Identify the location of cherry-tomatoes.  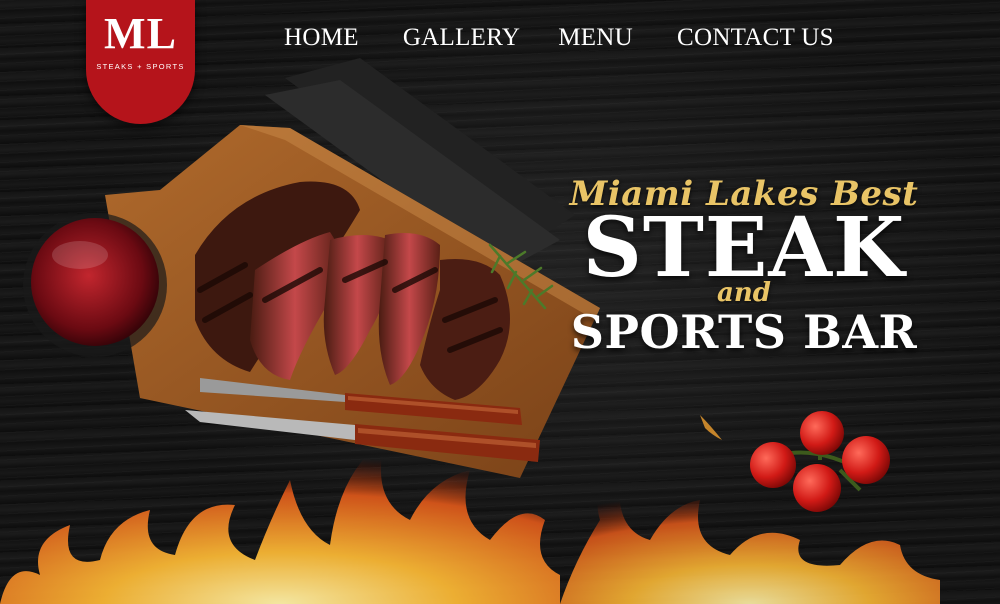
(820, 461).